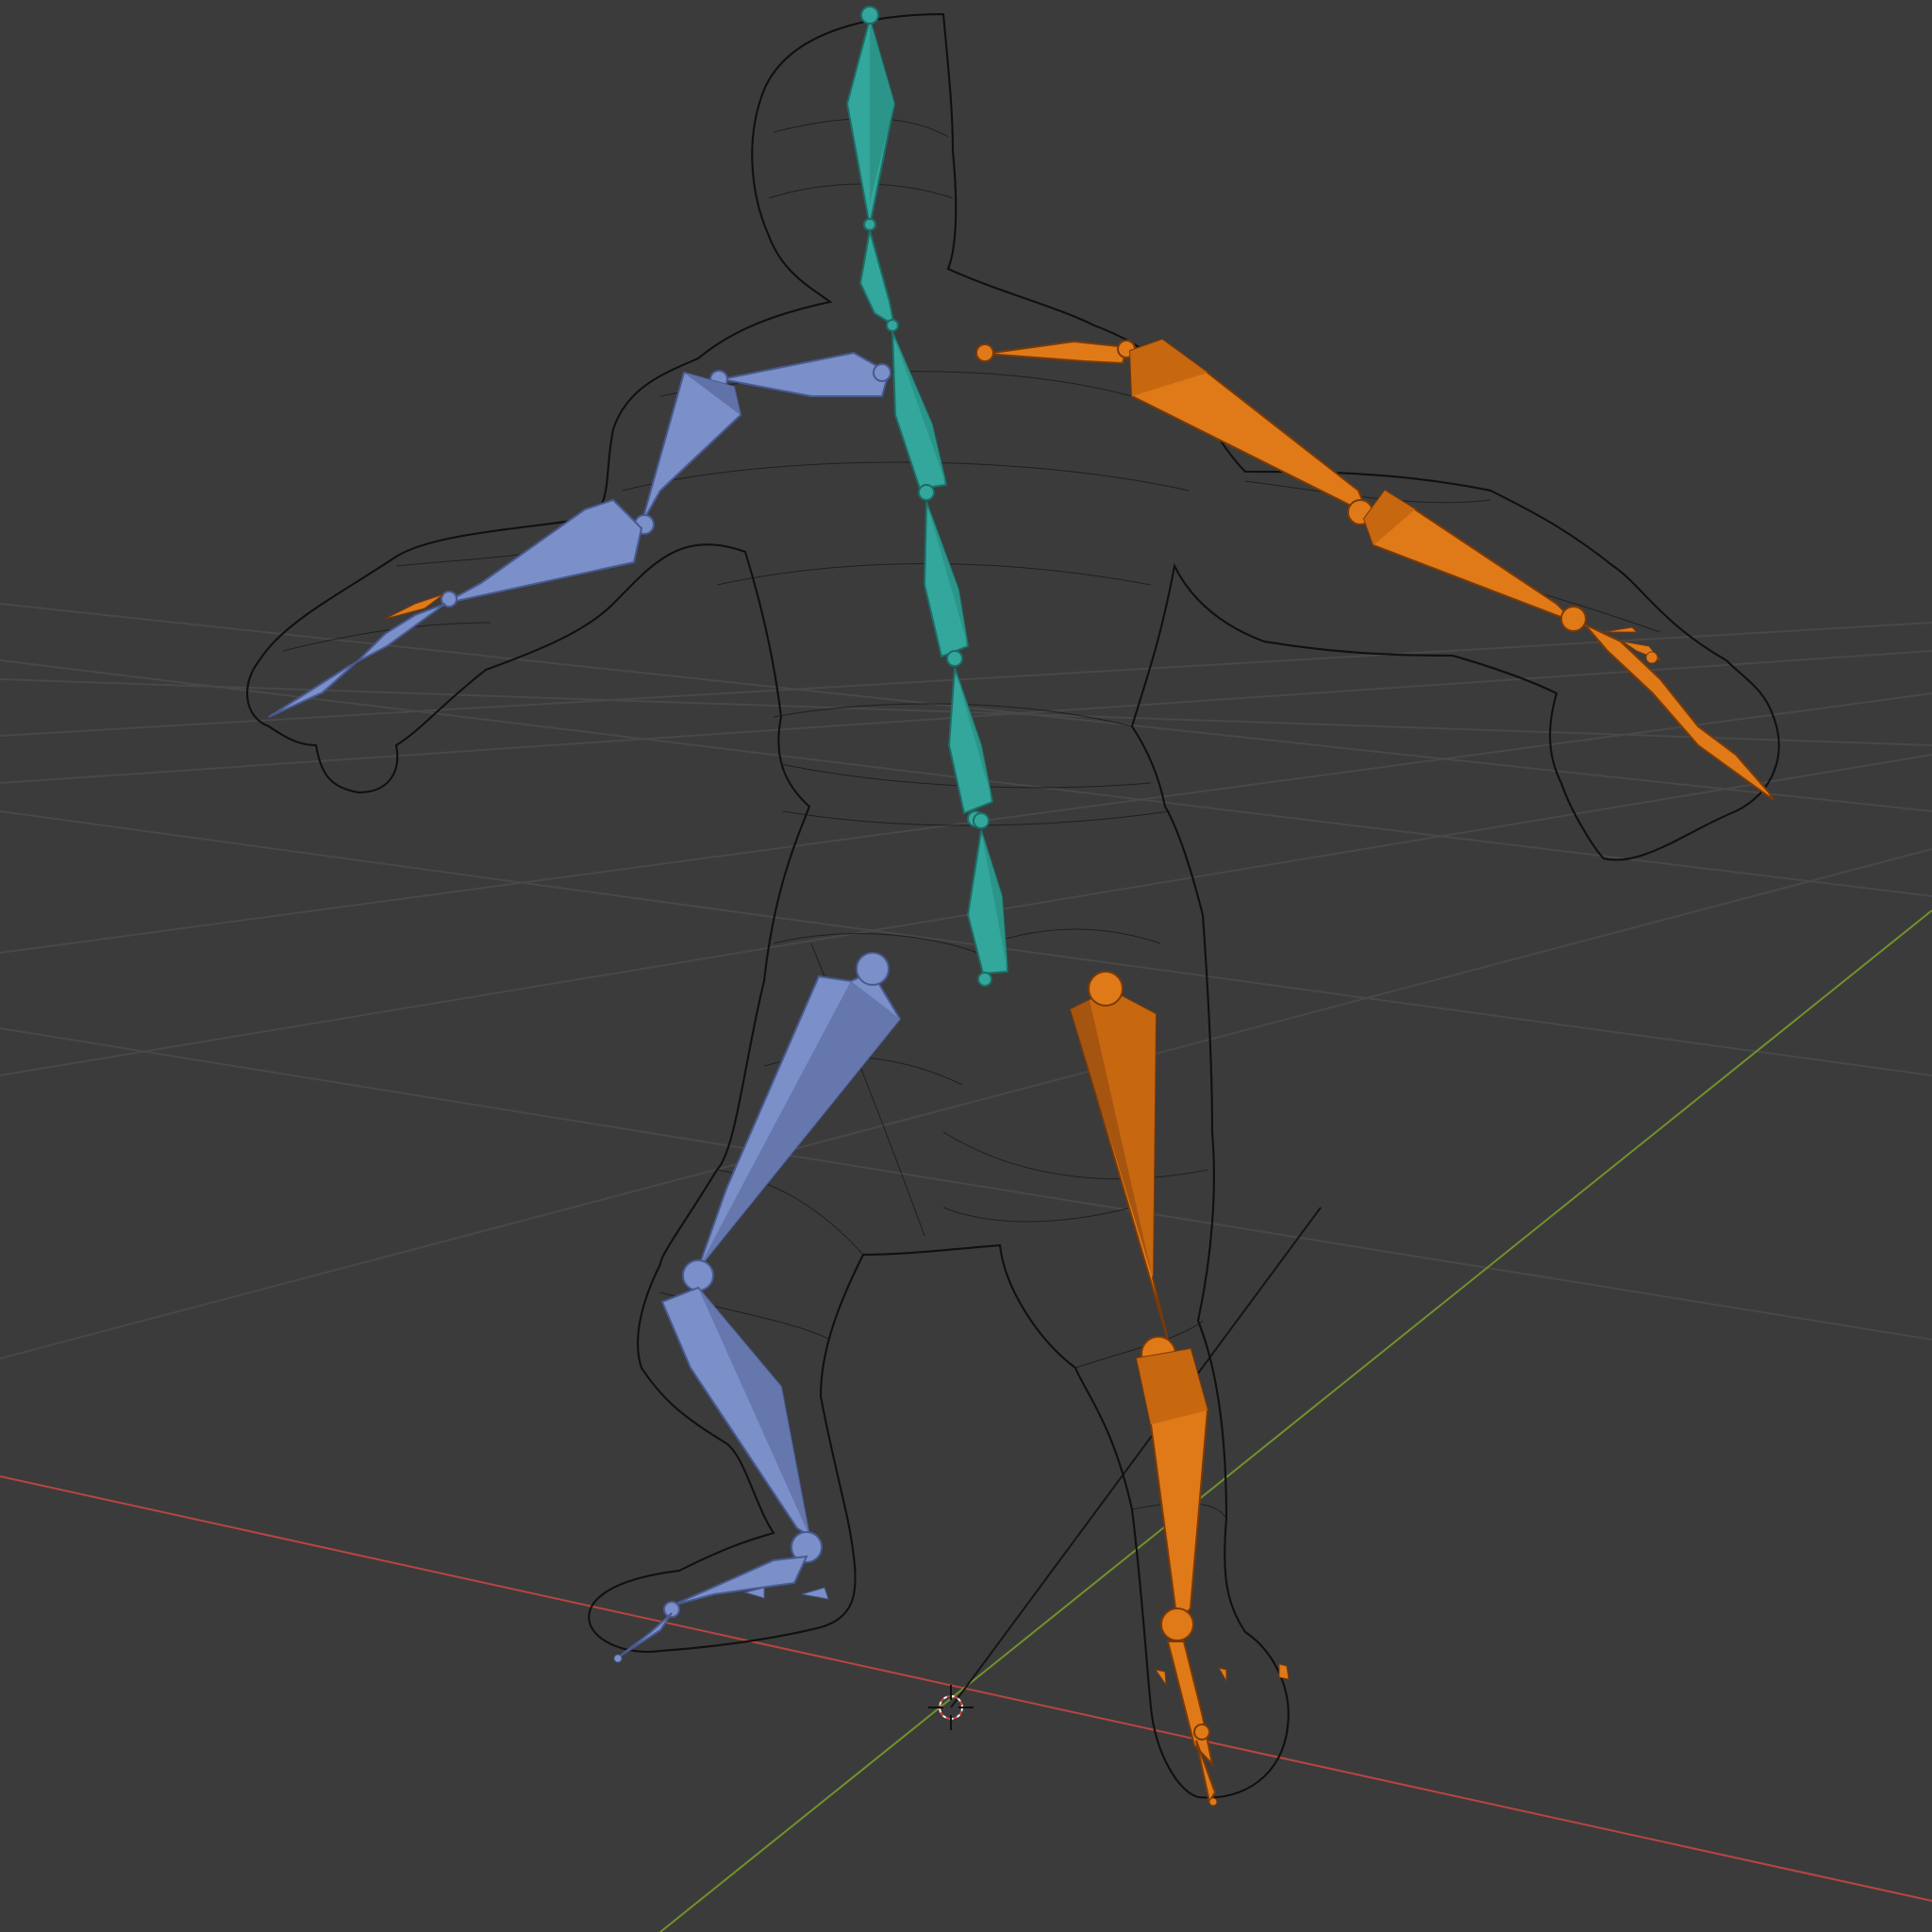 This screenshot has width=1932, height=1932. I want to click on bone-upper-arm-right, so click(1251, 432).